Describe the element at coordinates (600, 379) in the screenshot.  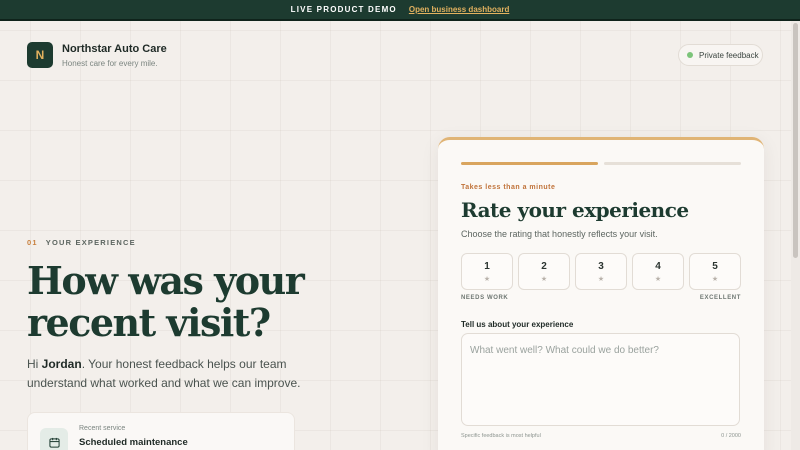
I see `feedback-textarea` at that location.